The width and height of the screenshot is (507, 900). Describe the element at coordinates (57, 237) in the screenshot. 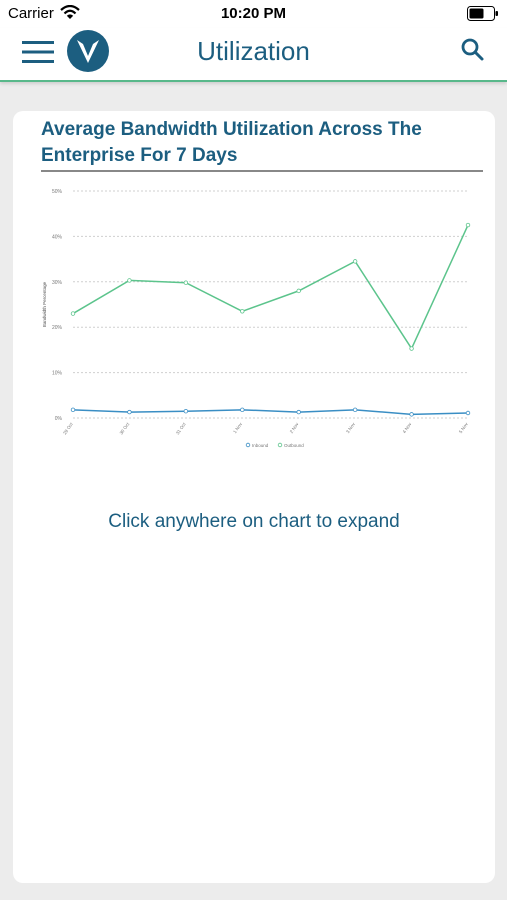

I see `y-tick-label: 40%` at that location.